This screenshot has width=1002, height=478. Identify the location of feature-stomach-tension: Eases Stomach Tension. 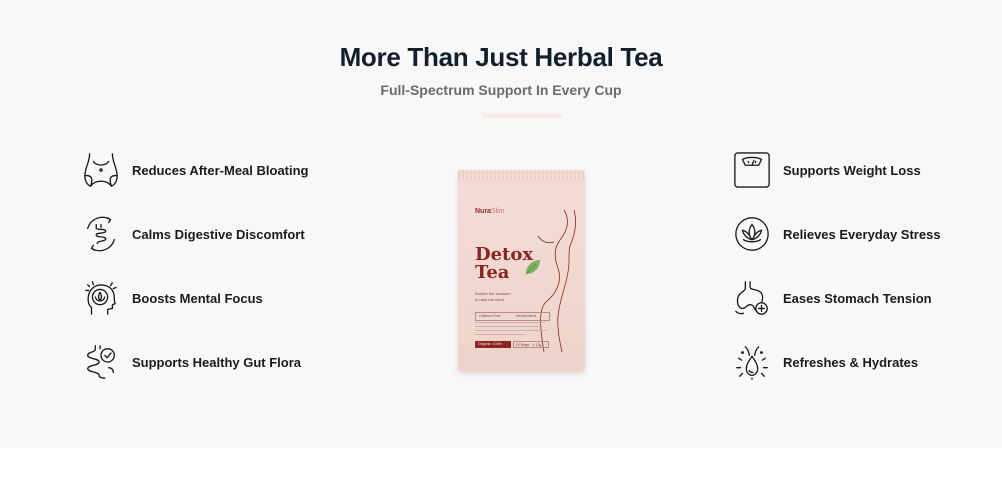
(832, 298).